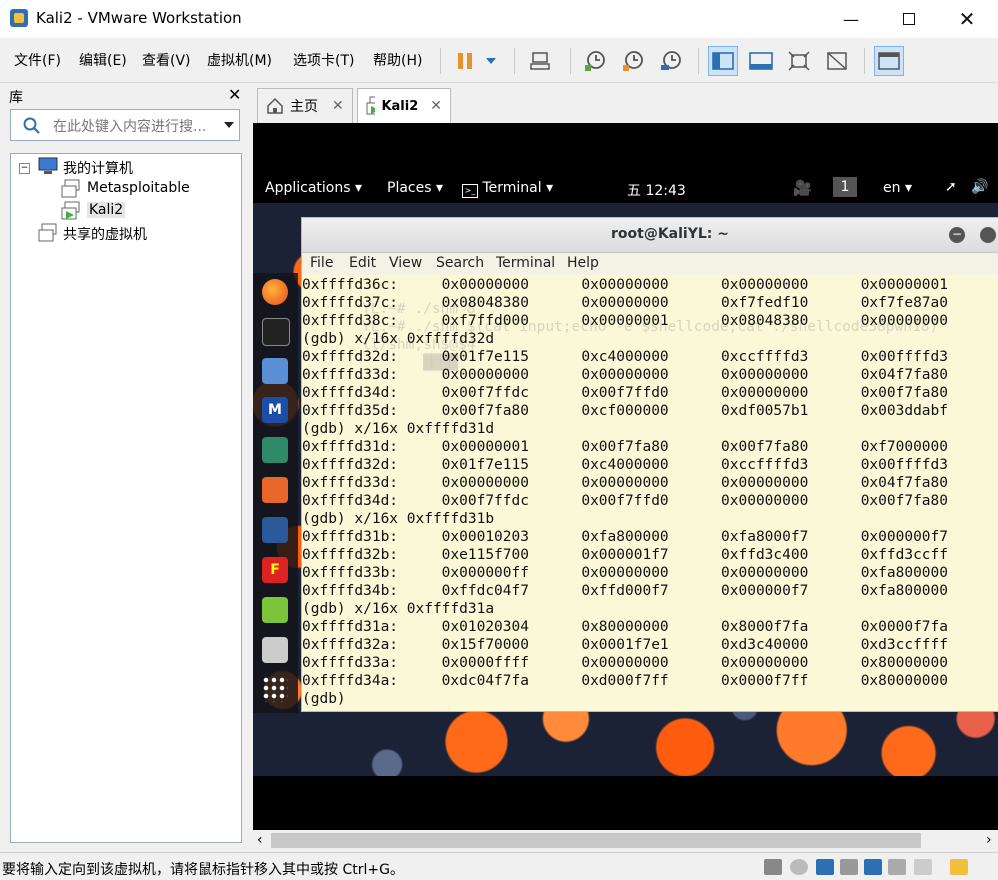  I want to click on cd-rom-icon, so click(799, 867).